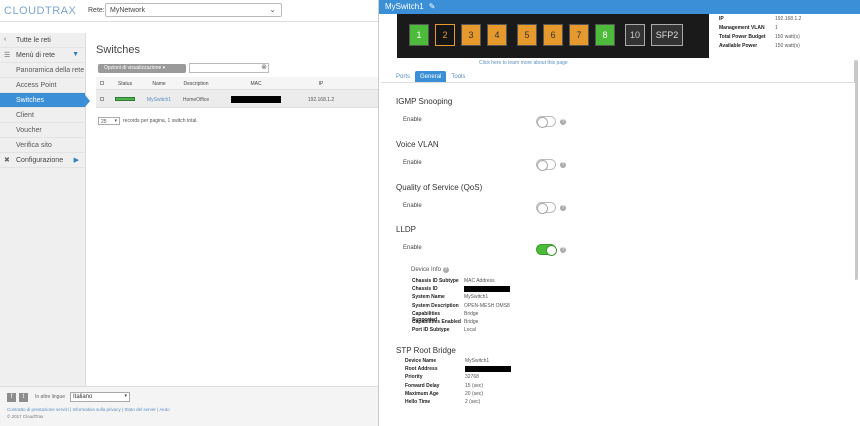 This screenshot has height=426, width=860. What do you see at coordinates (479, 281) in the screenshot?
I see `device-info-value: MAC Address` at bounding box center [479, 281].